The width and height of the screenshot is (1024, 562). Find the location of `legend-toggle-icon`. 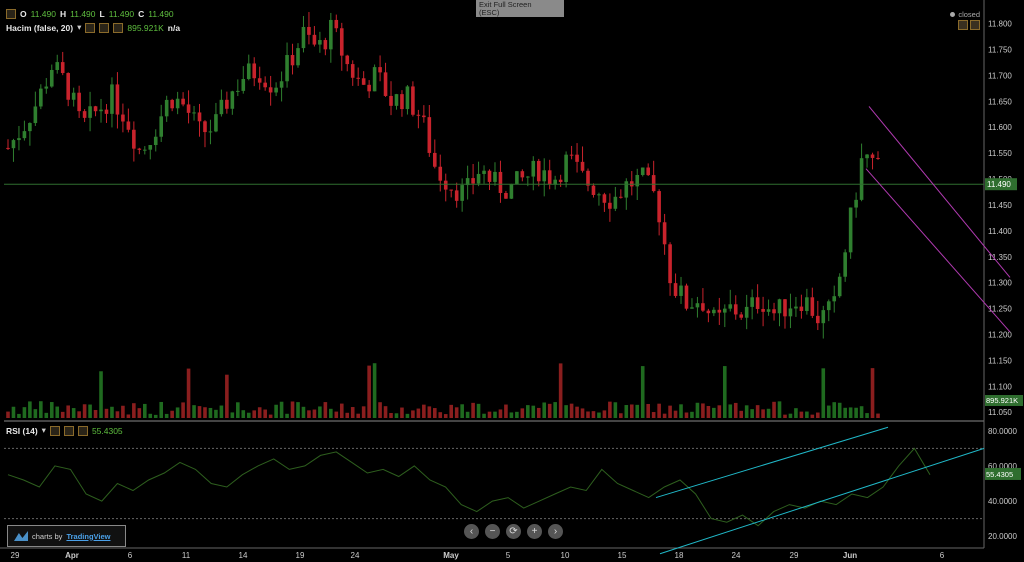

legend-toggle-icon is located at coordinates (11, 14).